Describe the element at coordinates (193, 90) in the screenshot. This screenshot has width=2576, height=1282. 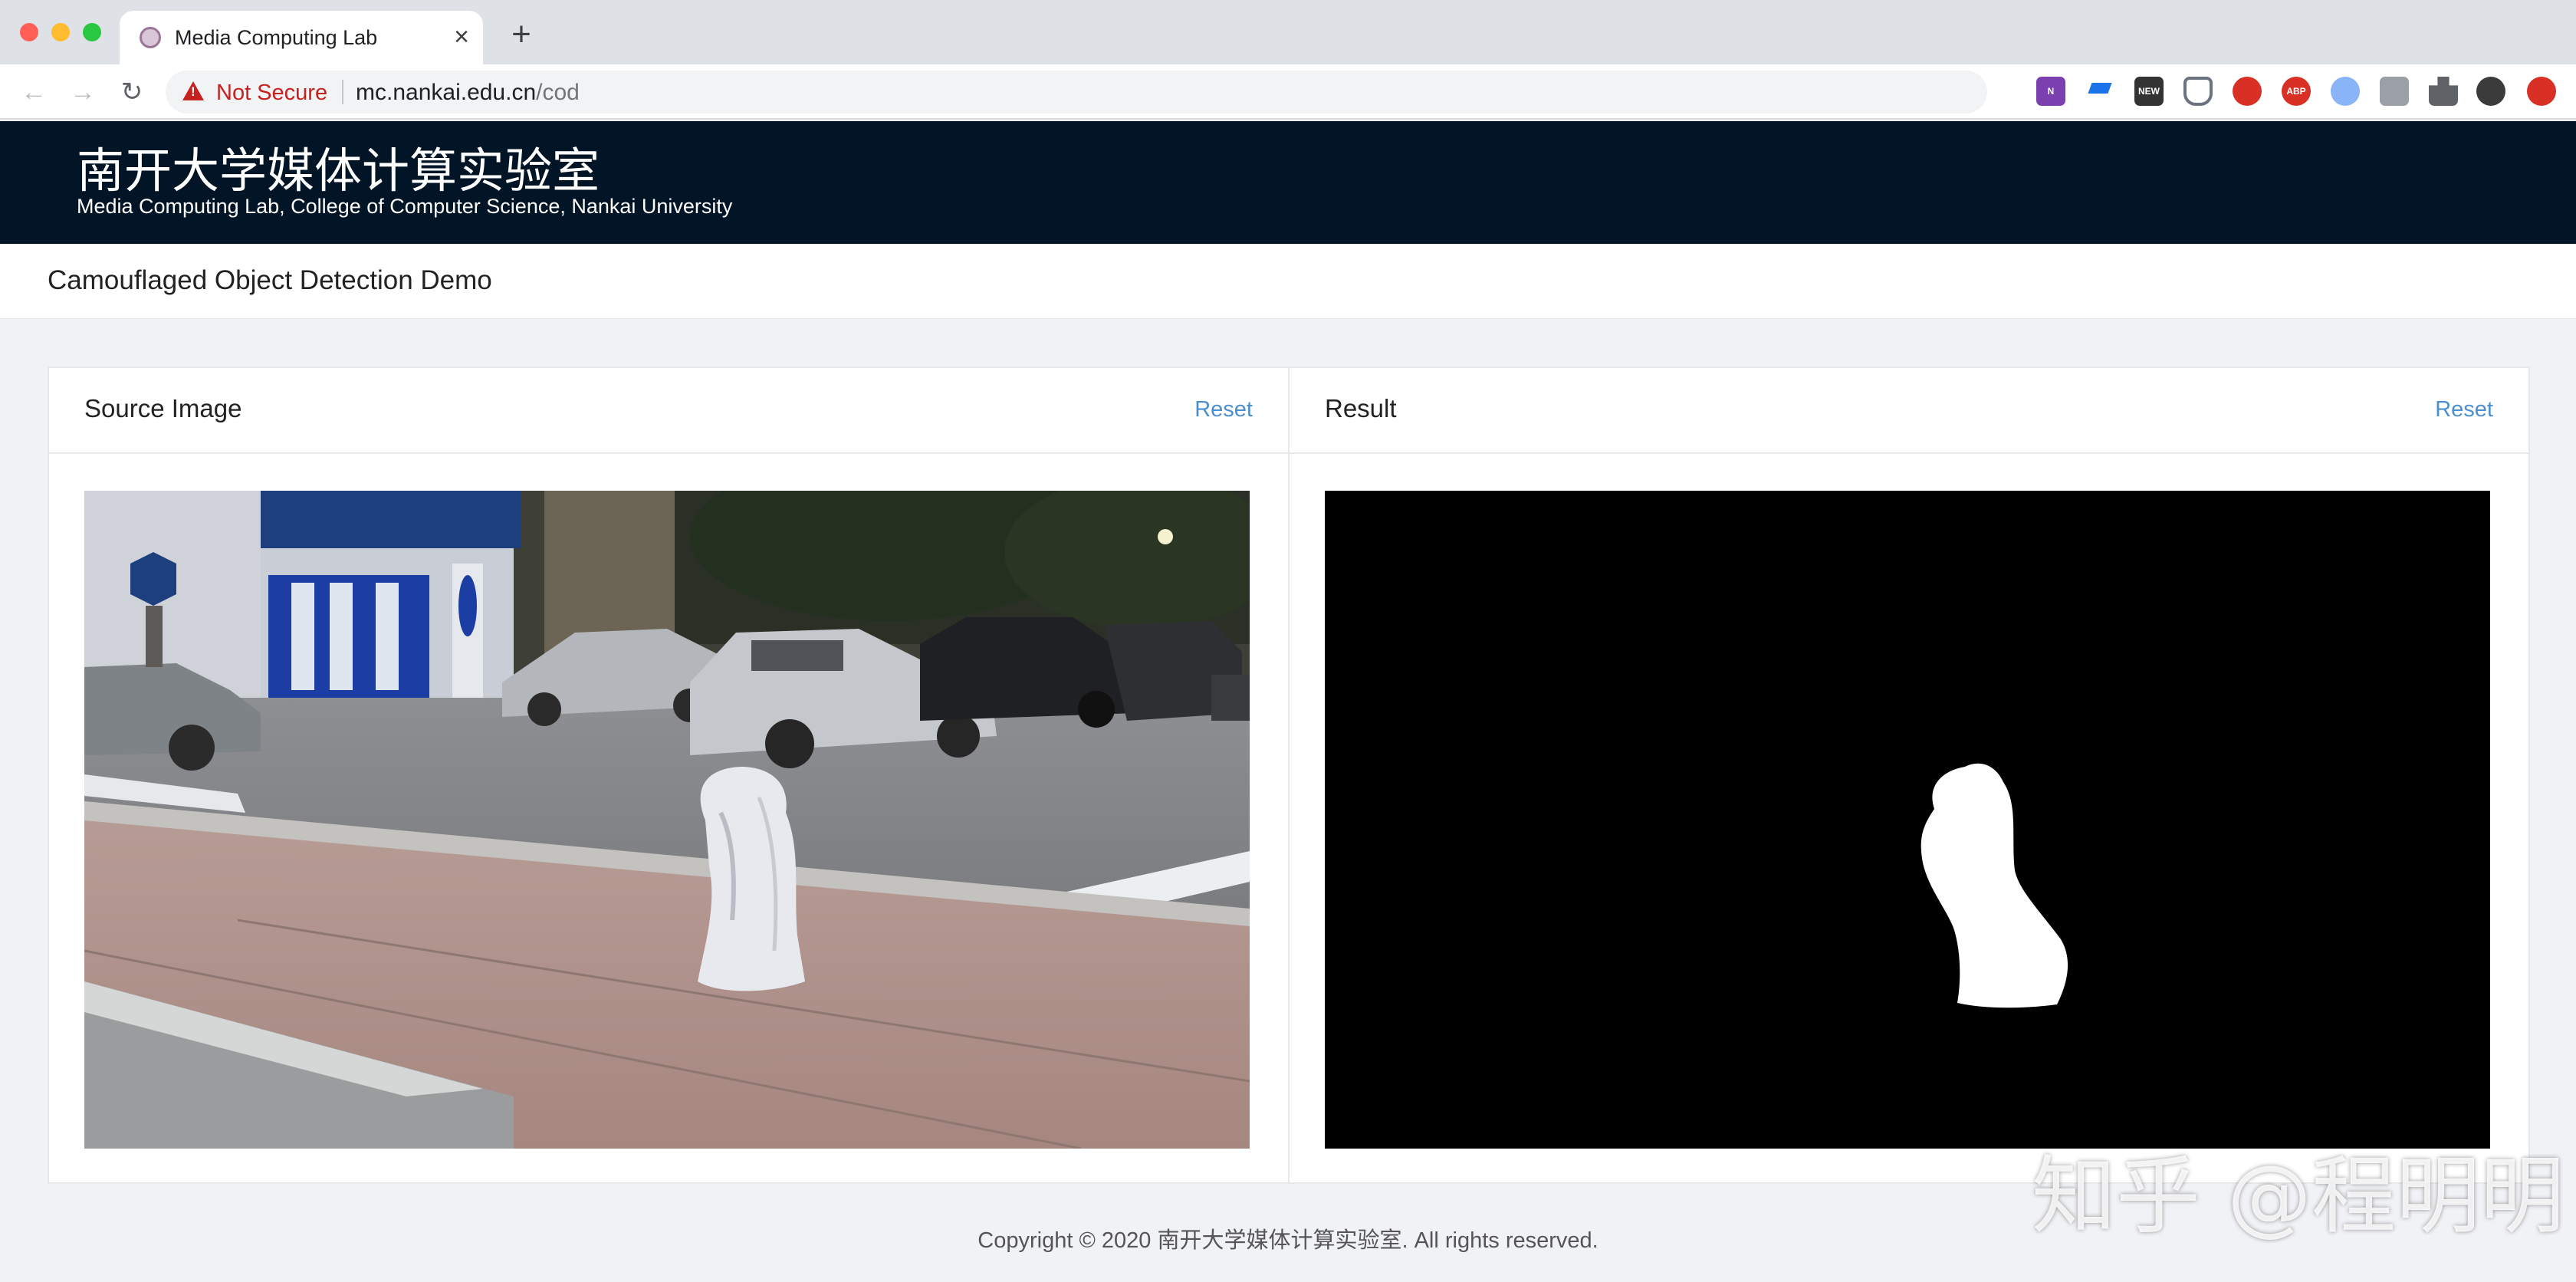
I see `warning-icon` at that location.